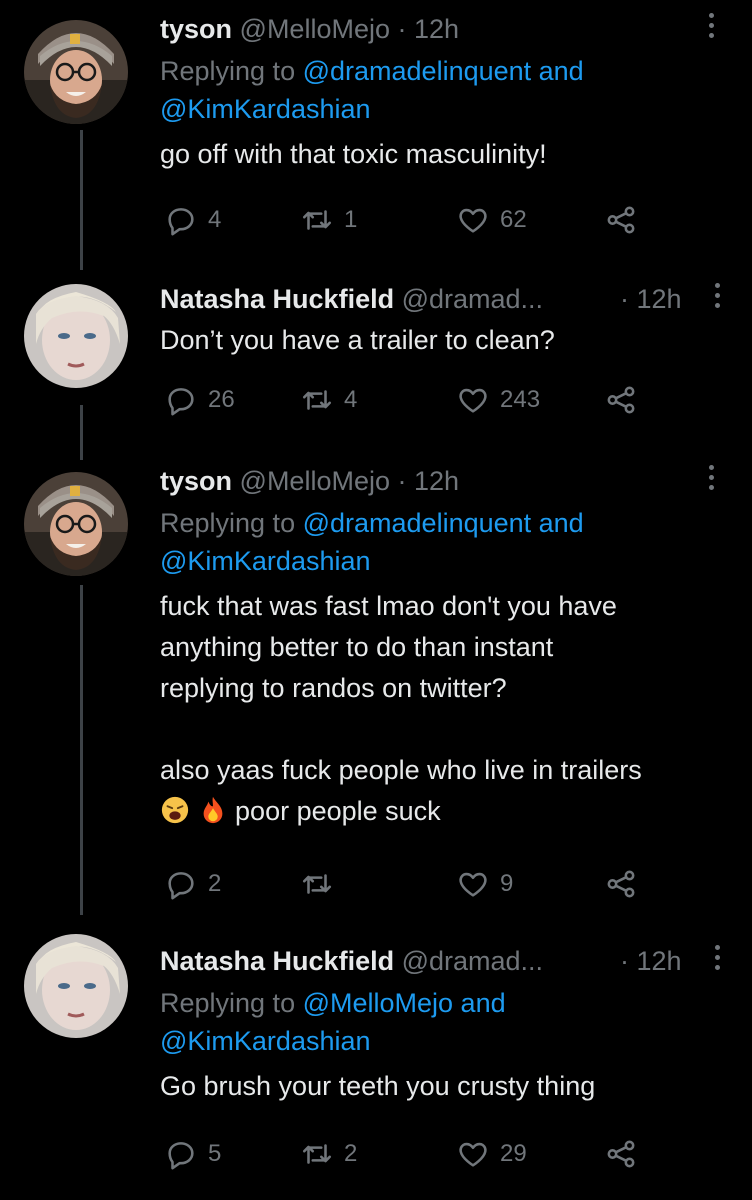 This screenshot has width=752, height=1200. Describe the element at coordinates (351, 1153) in the screenshot. I see `retweet-count: 2` at that location.